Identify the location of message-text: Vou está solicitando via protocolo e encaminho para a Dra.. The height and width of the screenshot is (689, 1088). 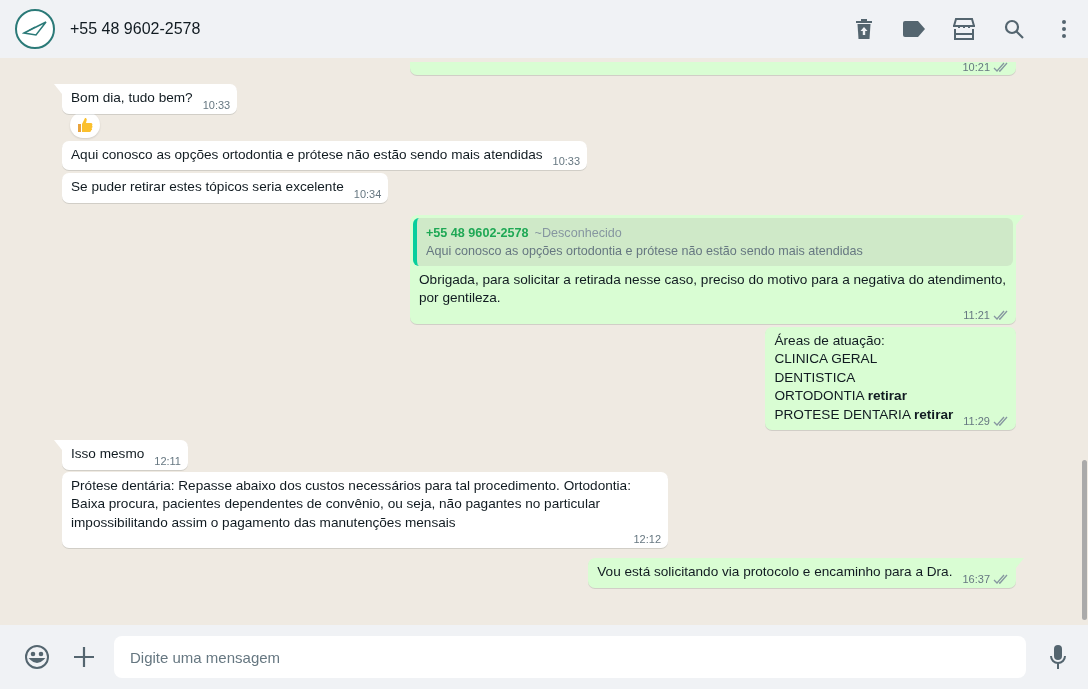
(775, 572).